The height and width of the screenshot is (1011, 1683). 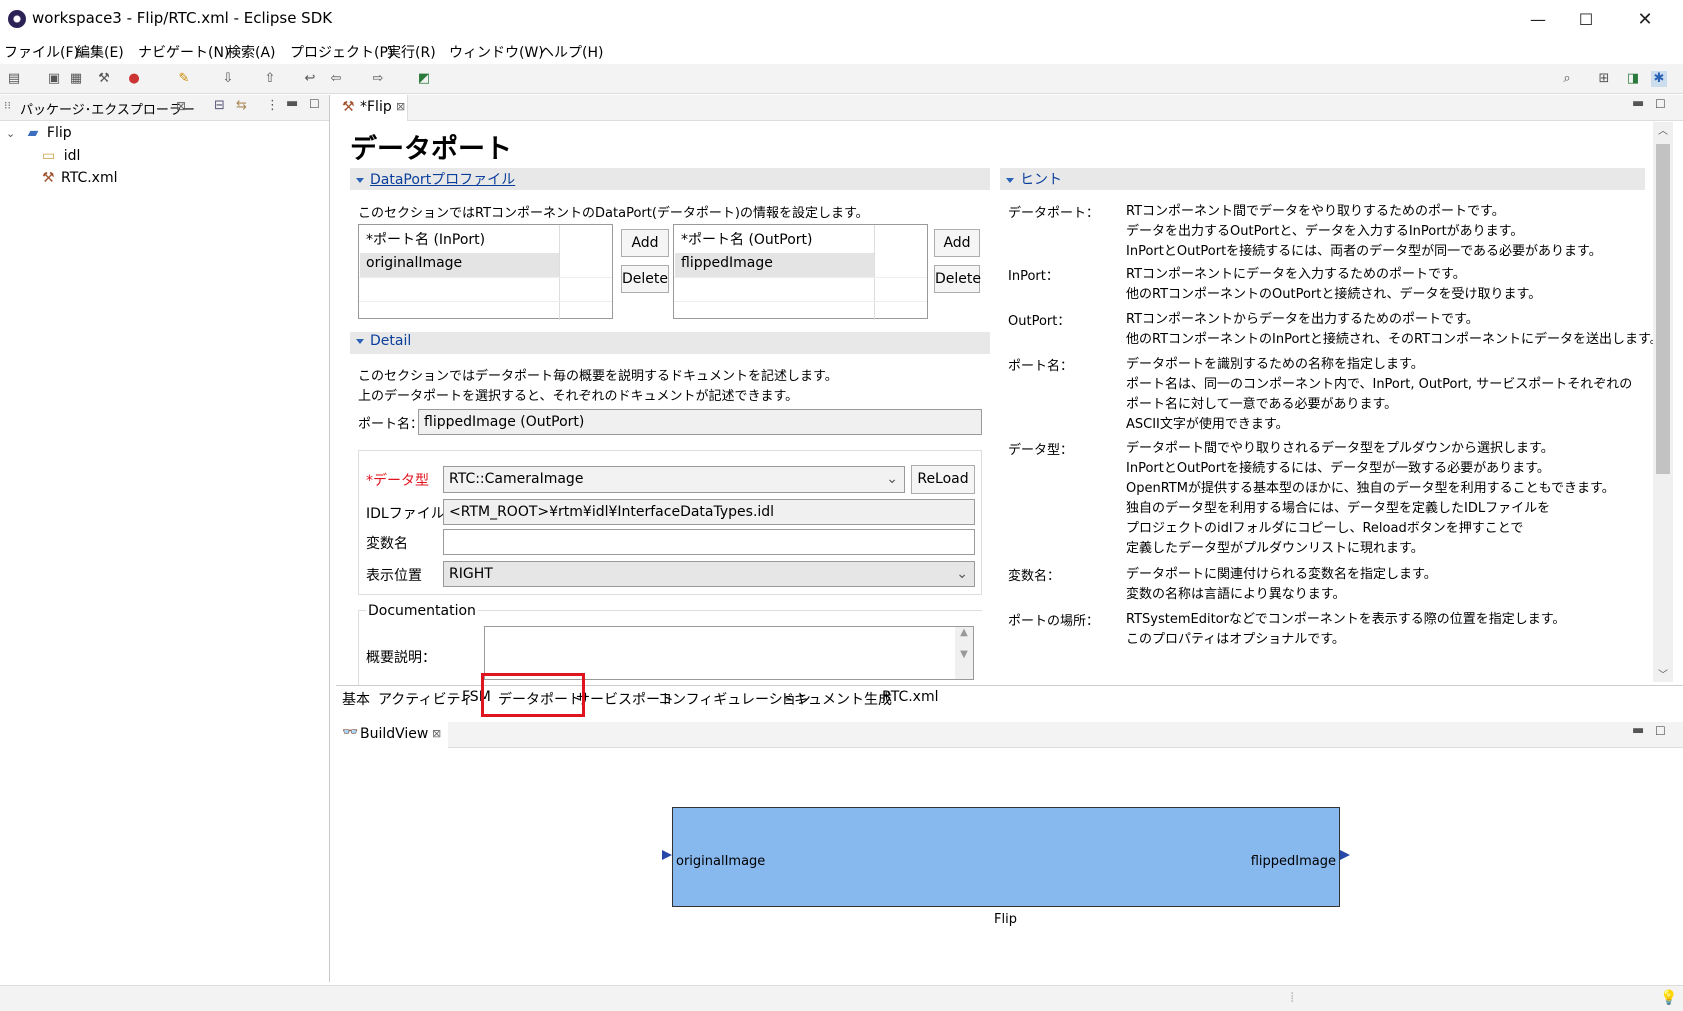 I want to click on editor-scrollbar: ︿ ﹀, so click(x=1663, y=402).